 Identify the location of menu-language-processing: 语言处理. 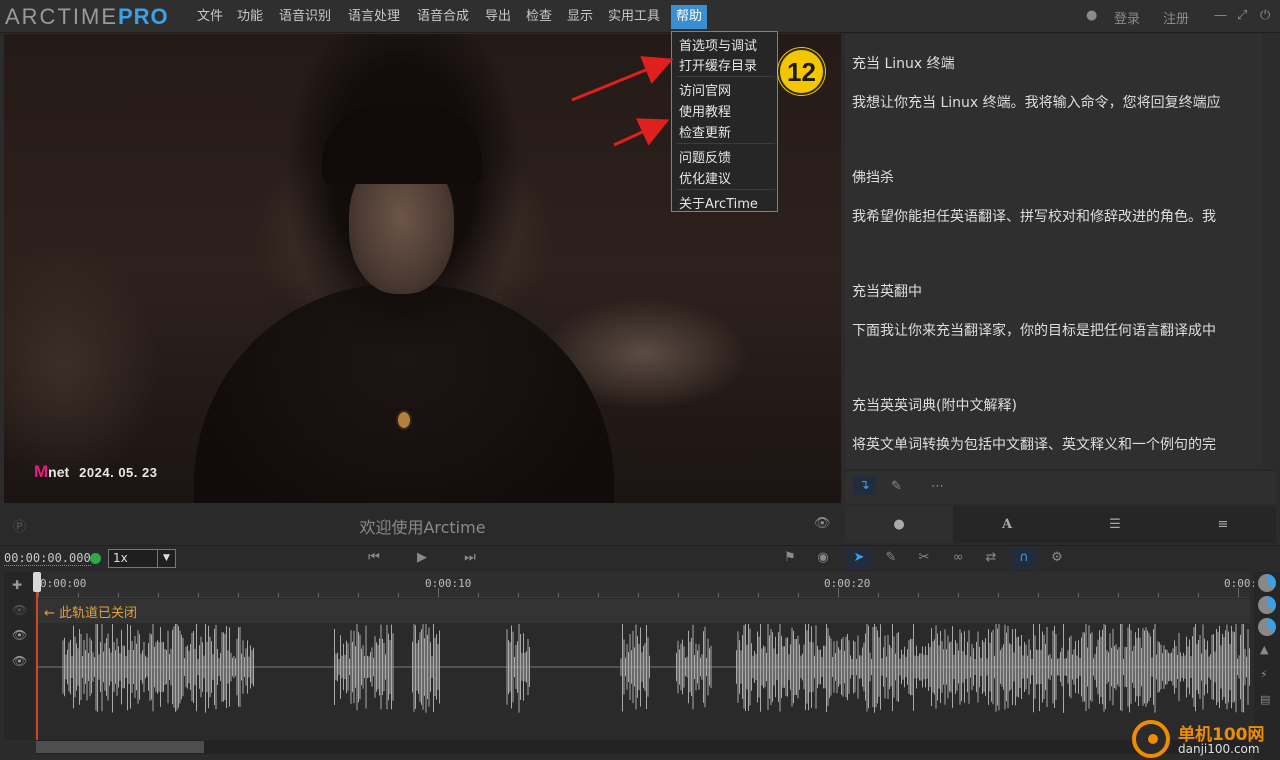
(374, 17).